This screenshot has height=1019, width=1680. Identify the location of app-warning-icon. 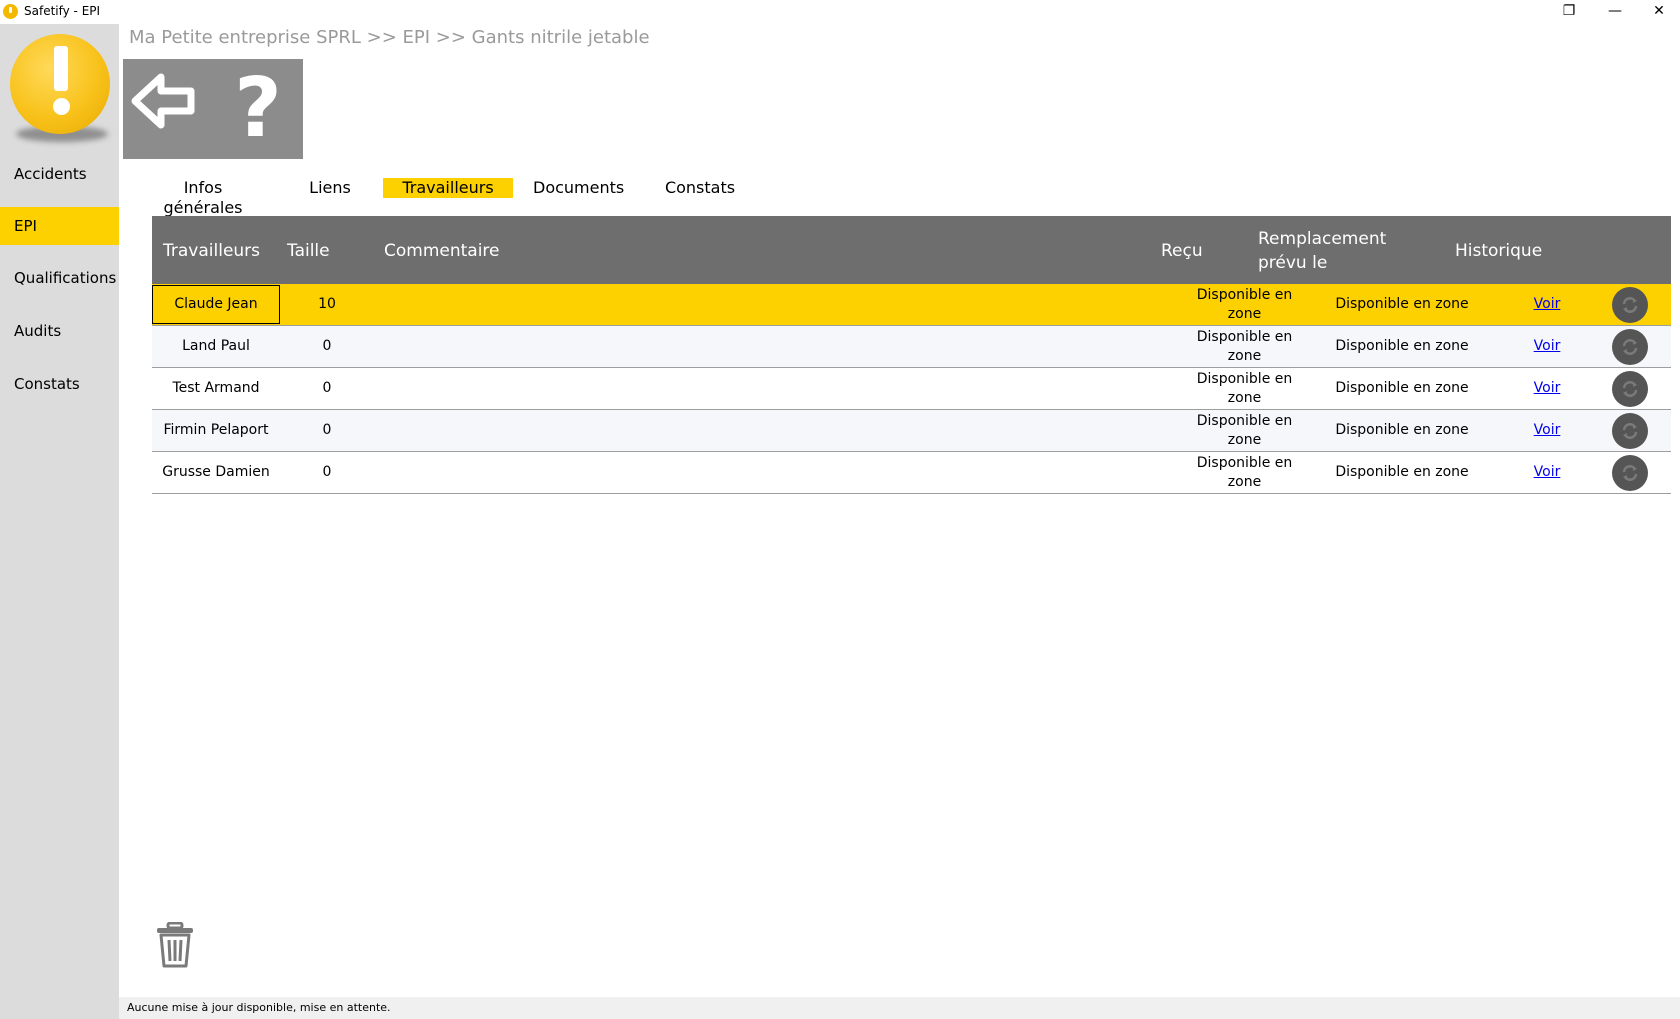
(10, 11).